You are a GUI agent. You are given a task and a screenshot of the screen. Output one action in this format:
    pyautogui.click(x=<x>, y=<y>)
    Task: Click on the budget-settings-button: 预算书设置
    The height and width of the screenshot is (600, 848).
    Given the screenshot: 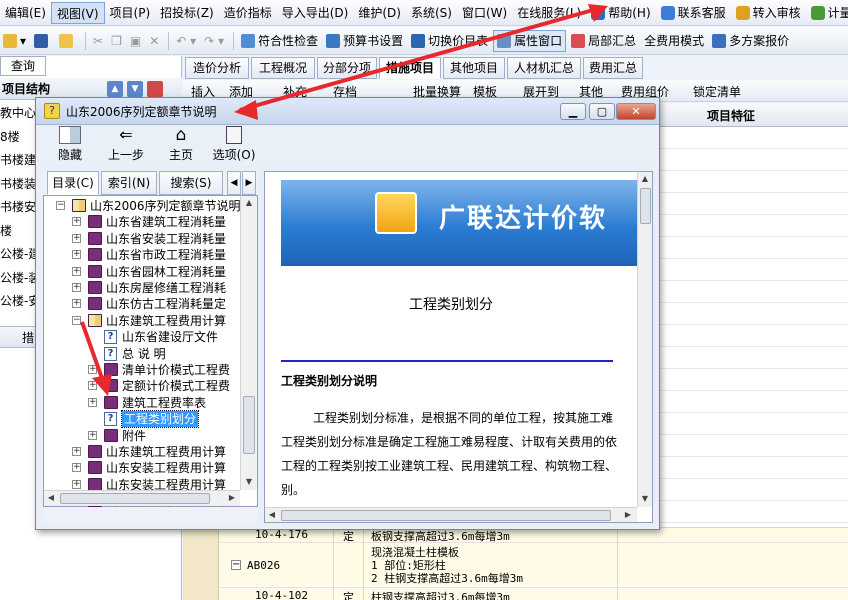 What is the action you would take?
    pyautogui.click(x=364, y=41)
    